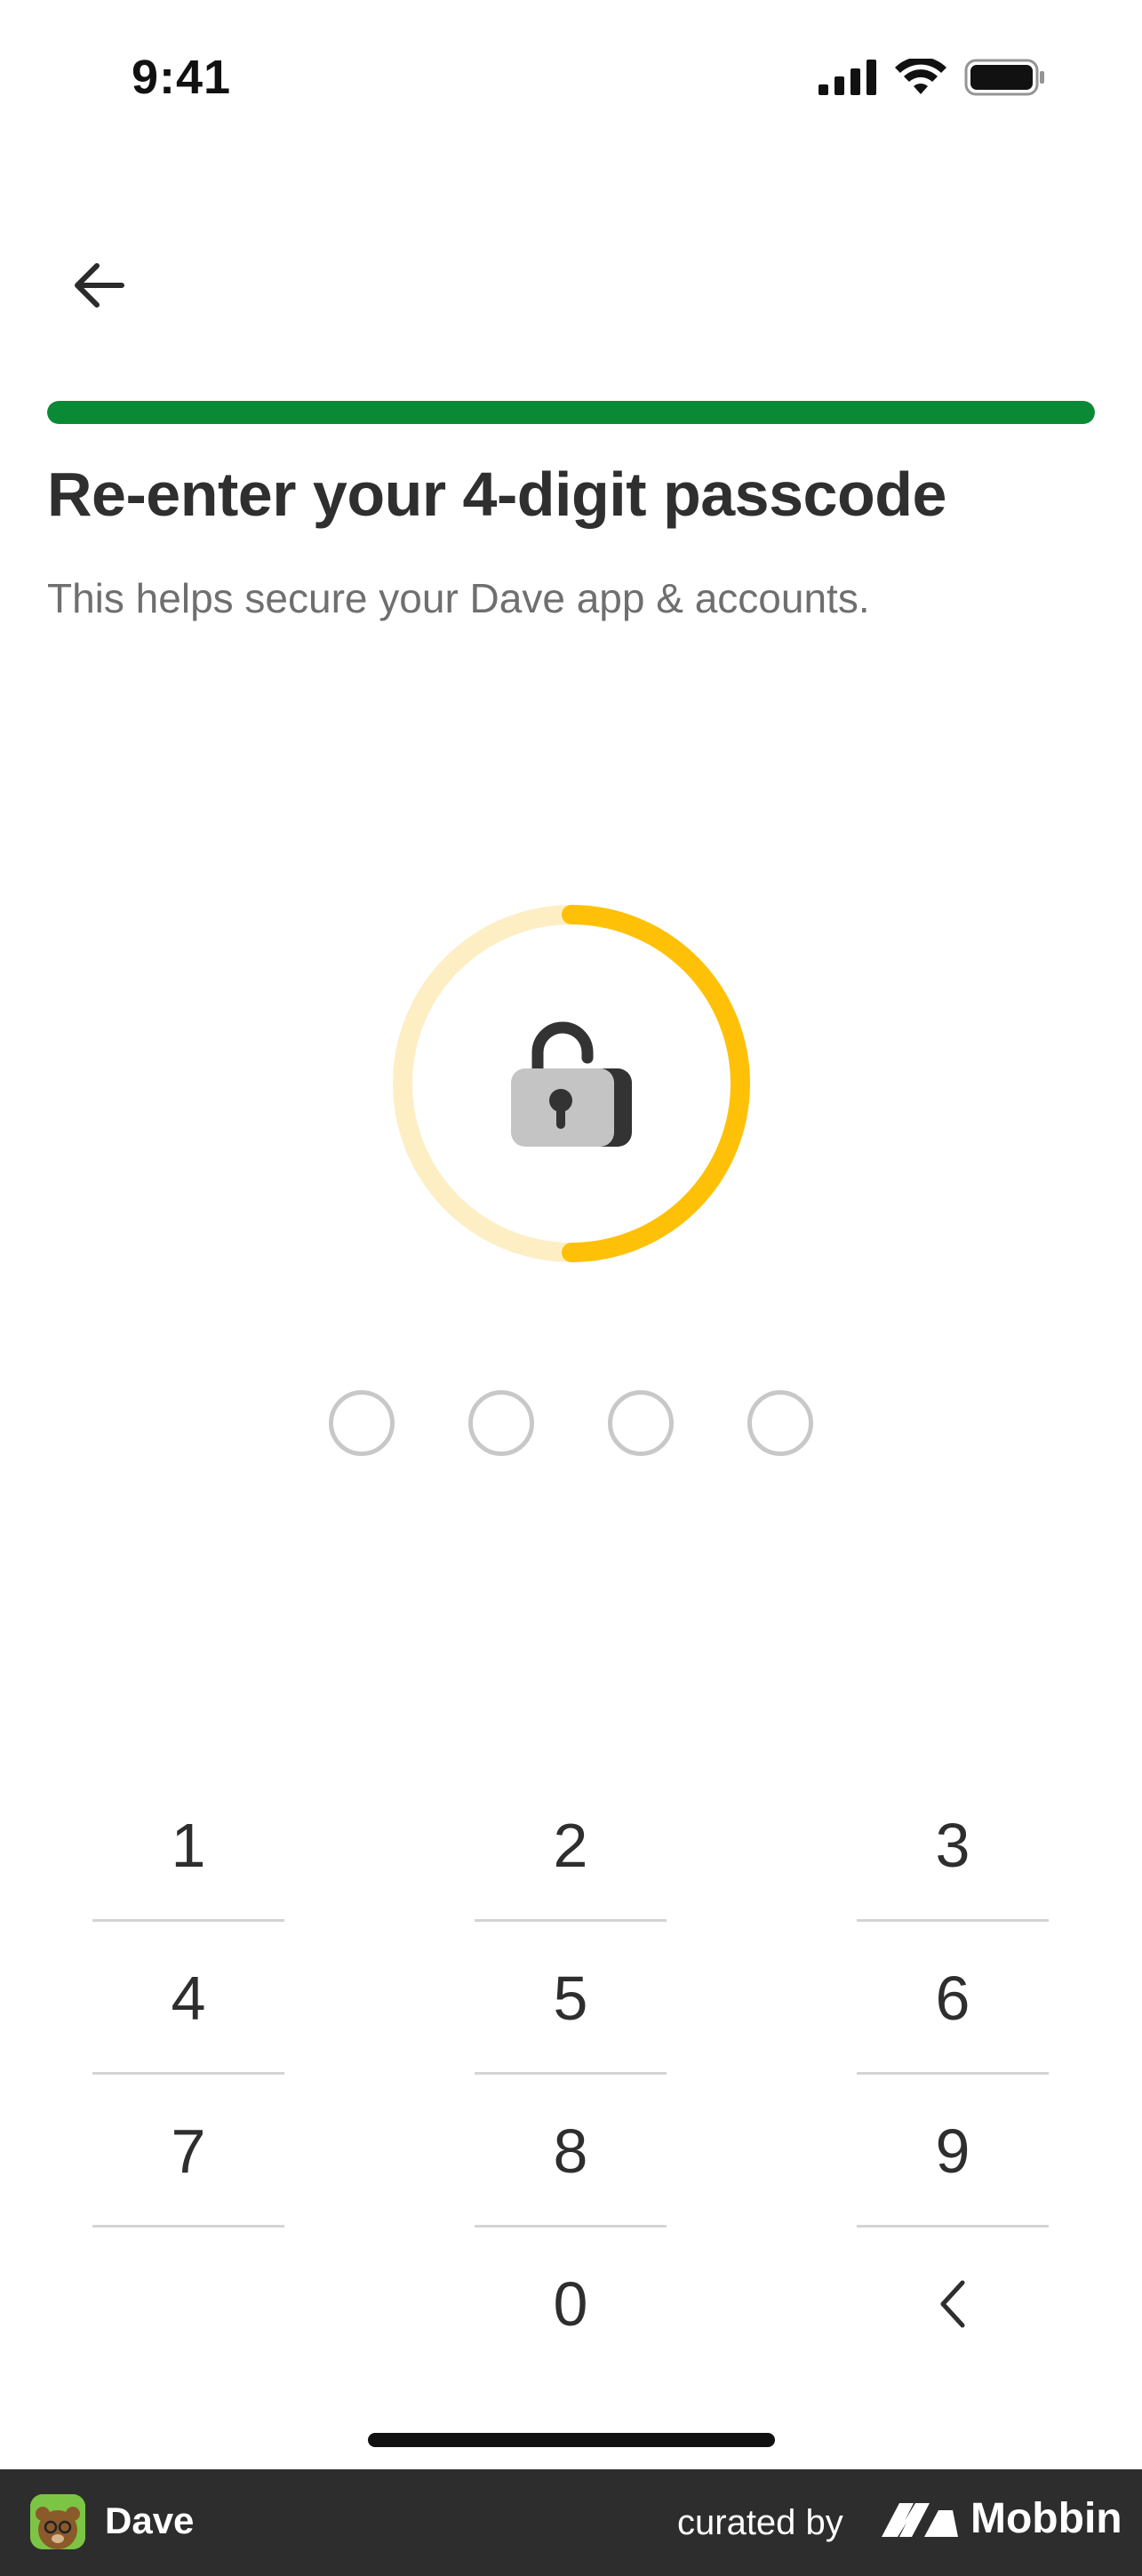 The height and width of the screenshot is (2576, 1142). Describe the element at coordinates (953, 1845) in the screenshot. I see `key-3: 3` at that location.